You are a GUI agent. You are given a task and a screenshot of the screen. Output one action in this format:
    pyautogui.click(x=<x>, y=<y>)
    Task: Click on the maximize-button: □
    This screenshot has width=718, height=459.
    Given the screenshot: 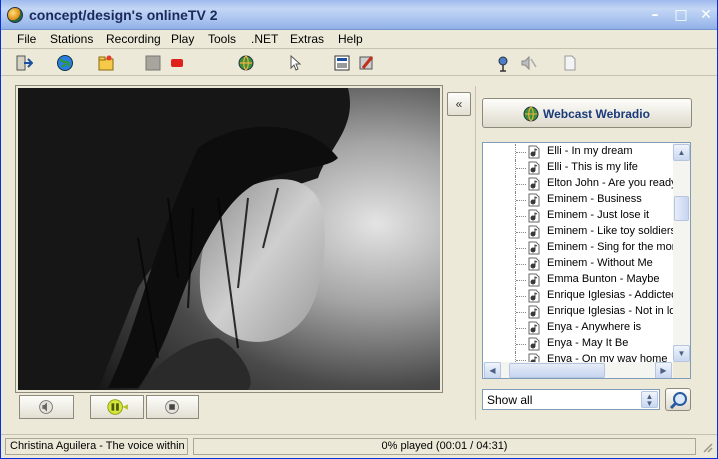 What is the action you would take?
    pyautogui.click(x=681, y=15)
    